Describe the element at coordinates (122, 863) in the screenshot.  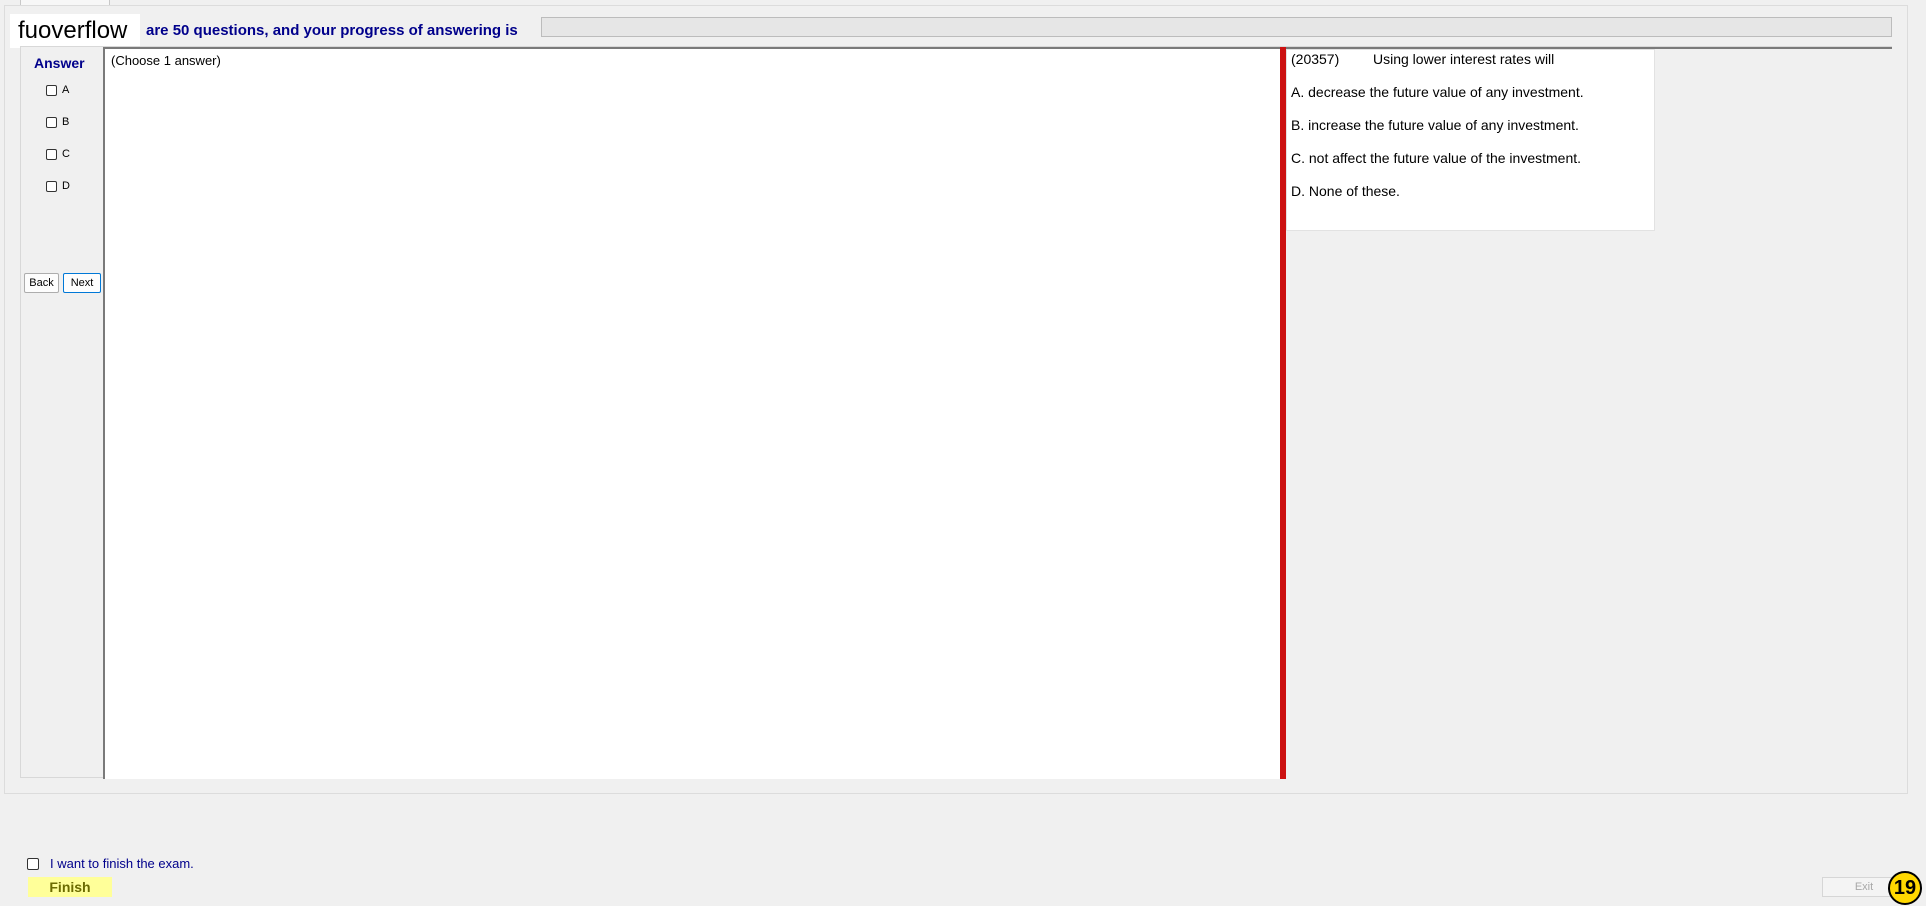
I see `finish-checkbox-label: I want to finish the exam.` at that location.